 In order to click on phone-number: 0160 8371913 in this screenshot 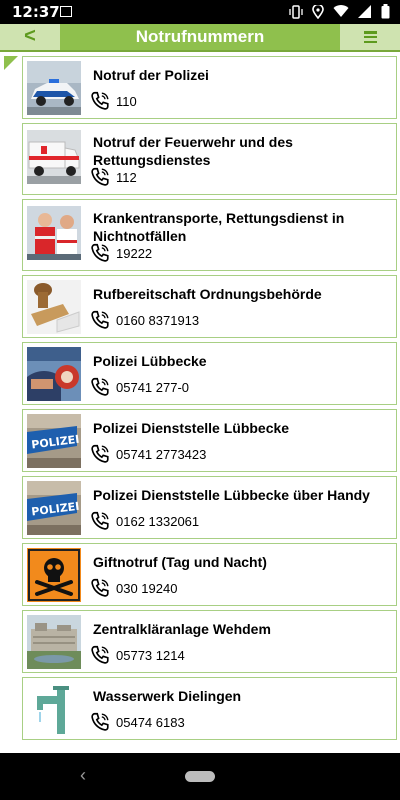, I will do `click(158, 320)`.